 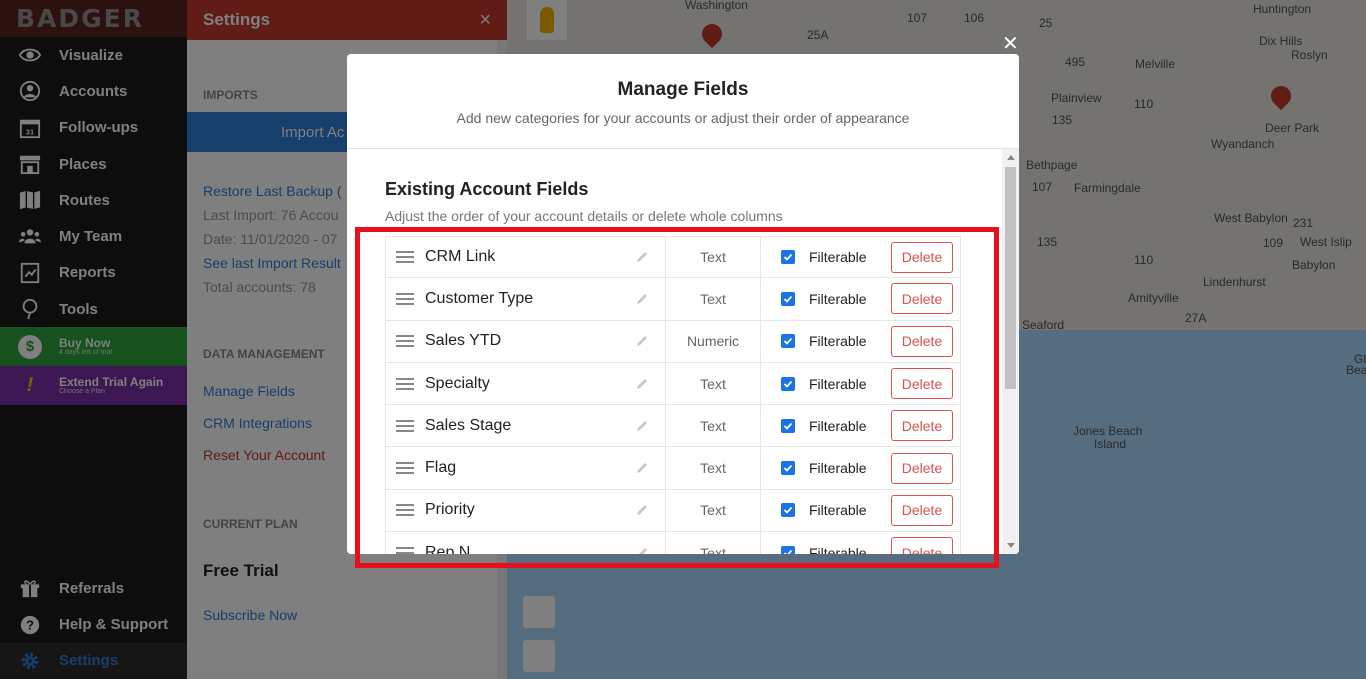 I want to click on field-name: CRM Link, so click(x=460, y=257).